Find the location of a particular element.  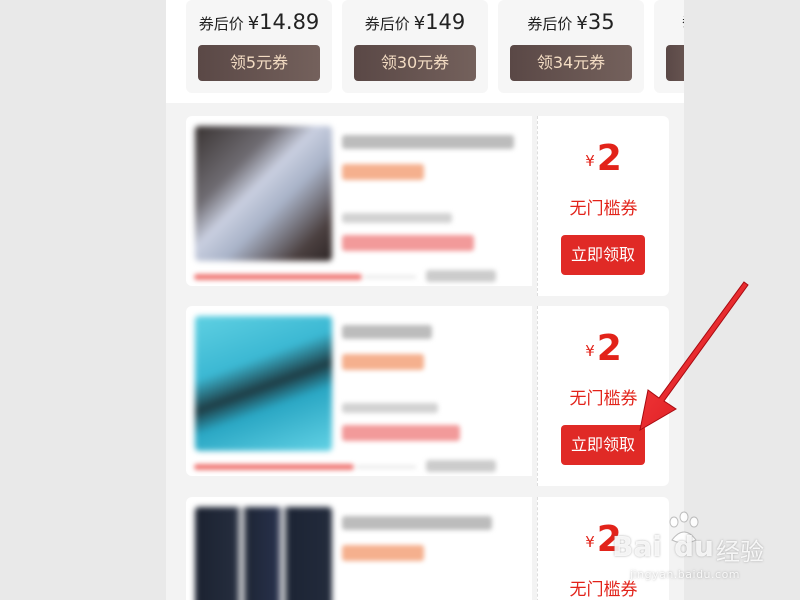

mini-coupon-price: 券后价 ¥35 is located at coordinates (571, 22).